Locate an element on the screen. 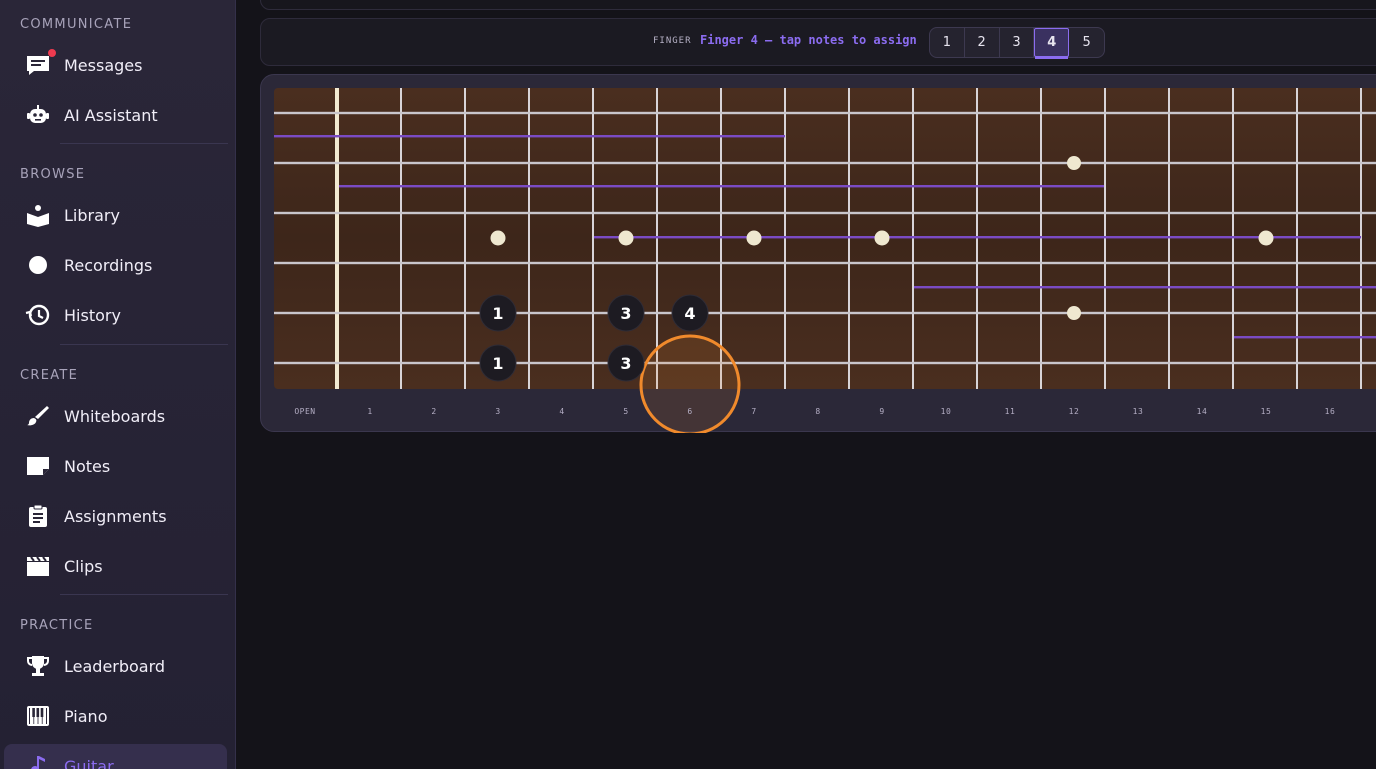 This screenshot has height=769, width=1376. sidebar-item-label: Recordings is located at coordinates (108, 265).